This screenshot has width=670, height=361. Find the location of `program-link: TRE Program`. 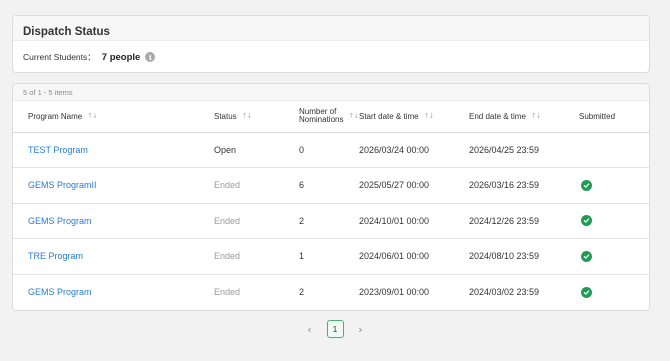

program-link: TRE Program is located at coordinates (55, 256).